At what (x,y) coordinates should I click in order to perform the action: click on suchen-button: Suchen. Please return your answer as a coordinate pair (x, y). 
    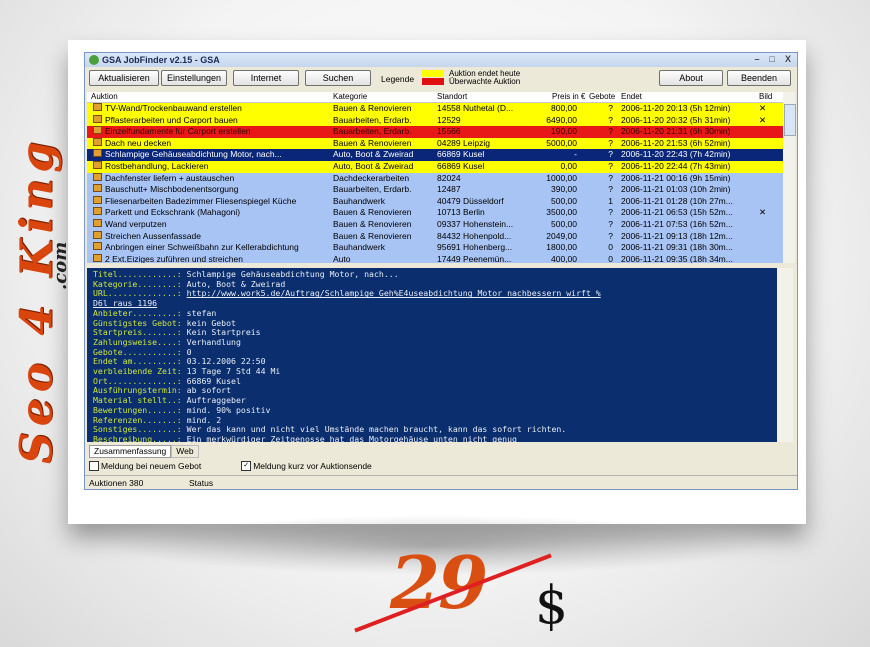
    Looking at the image, I should click on (338, 78).